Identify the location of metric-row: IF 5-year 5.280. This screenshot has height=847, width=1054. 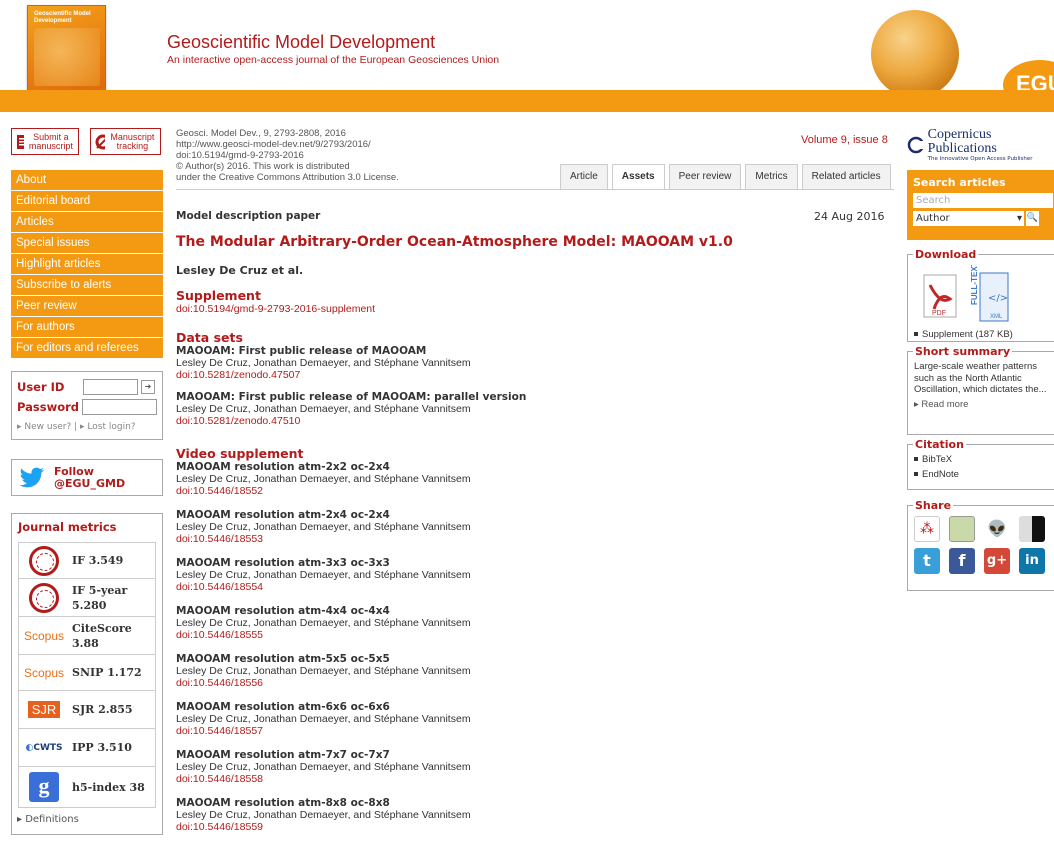
(87, 598).